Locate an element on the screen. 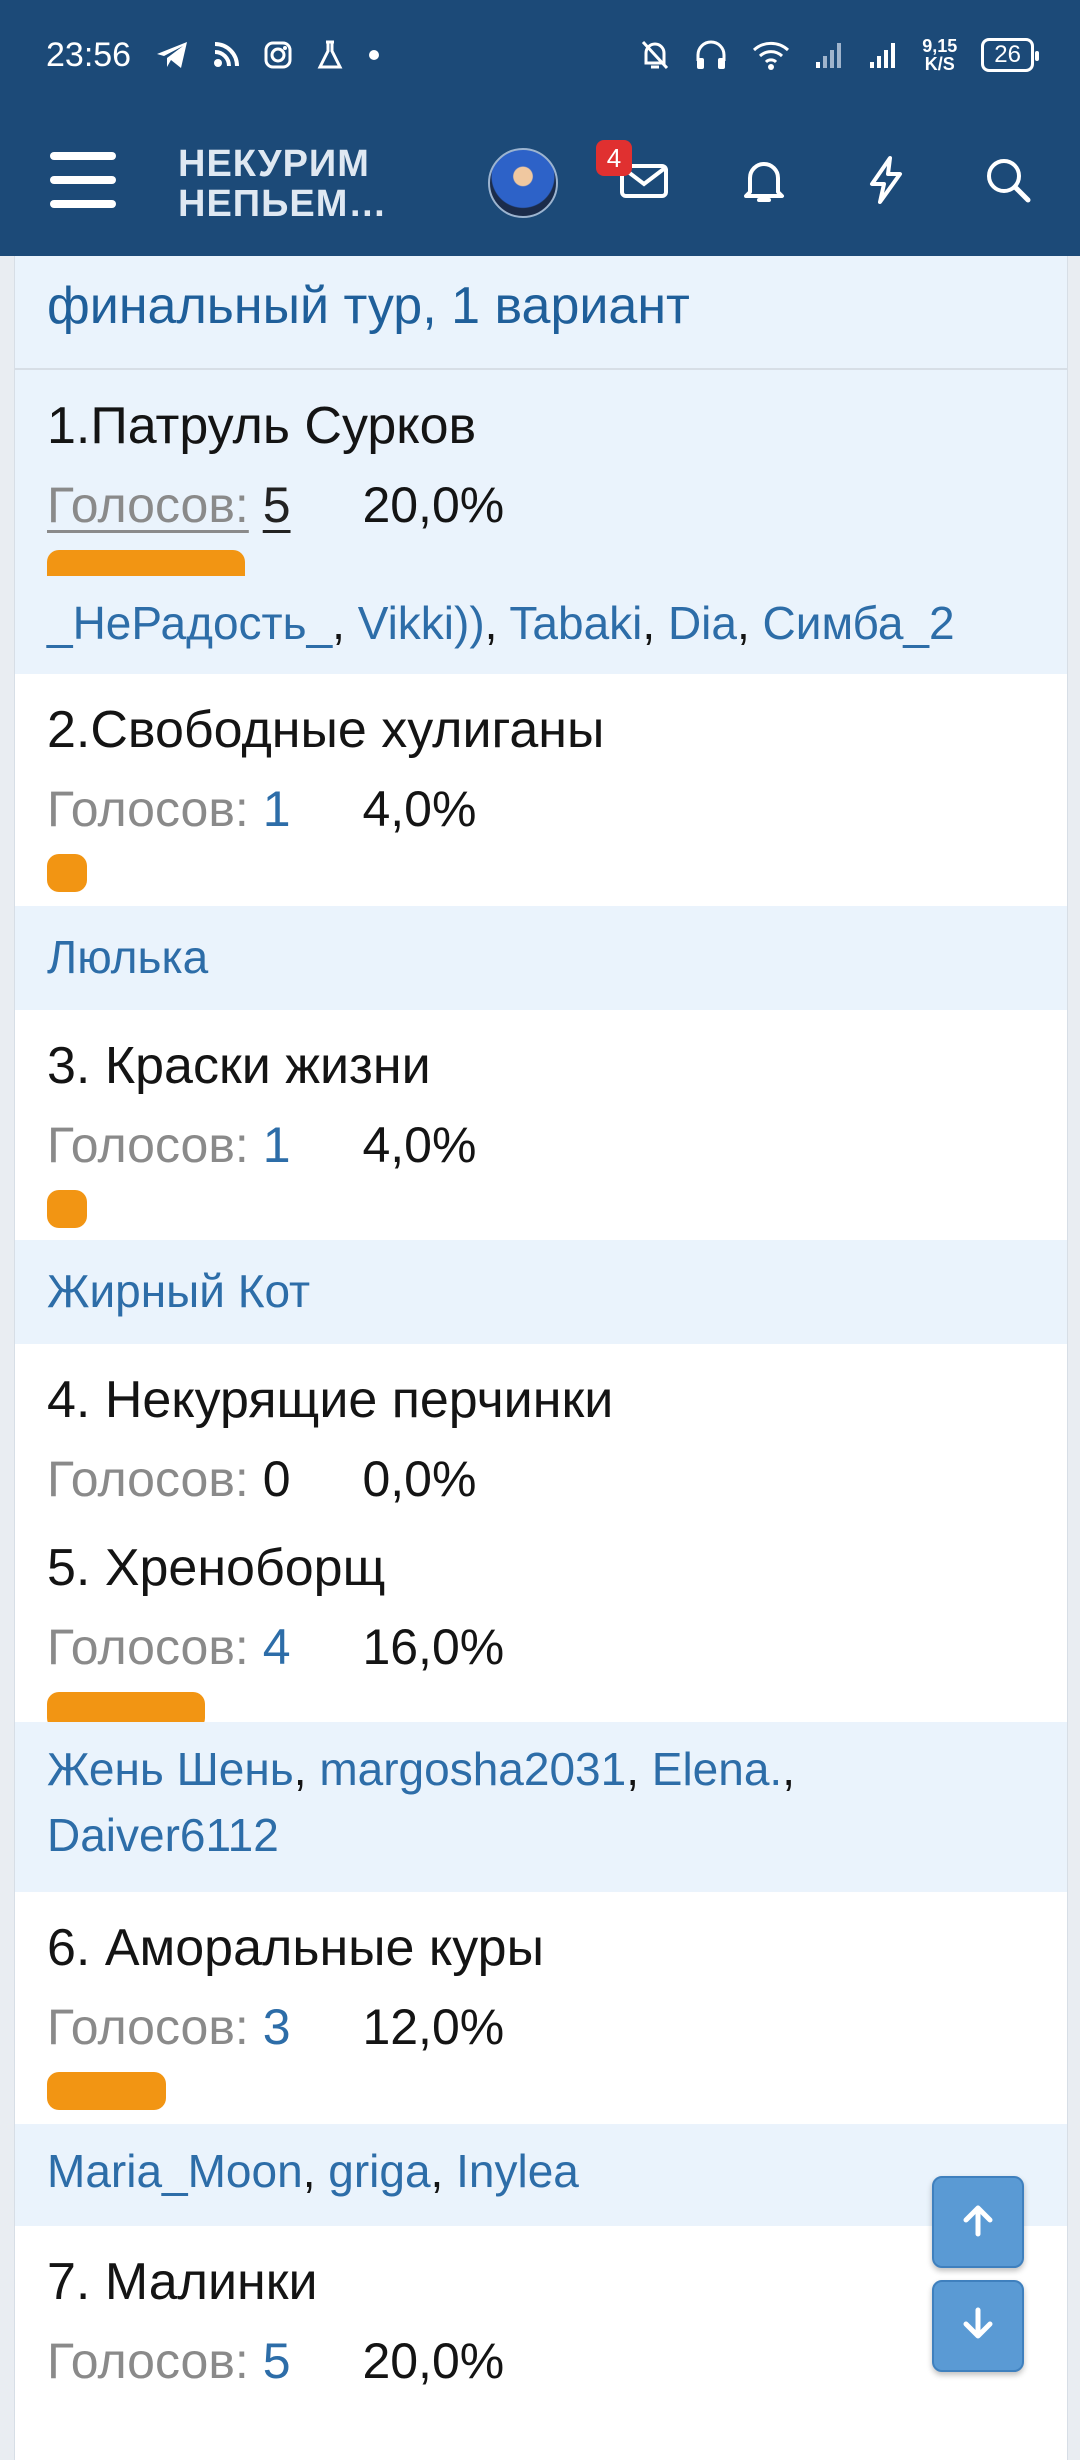 The image size is (1080, 2460). signal-2-icon is located at coordinates (883, 55).